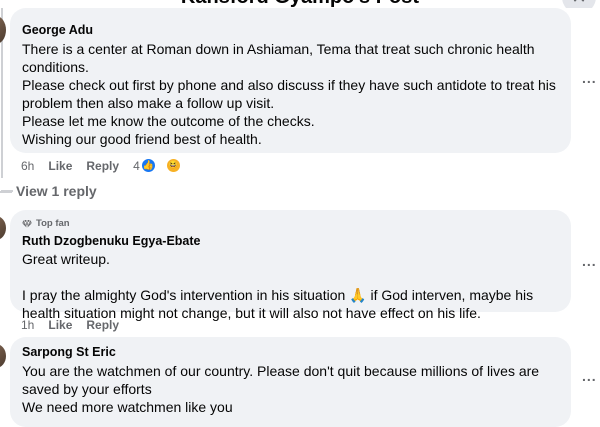 This screenshot has width=600, height=427. I want to click on reactions-summary: 4 👍 😆, so click(164, 165).